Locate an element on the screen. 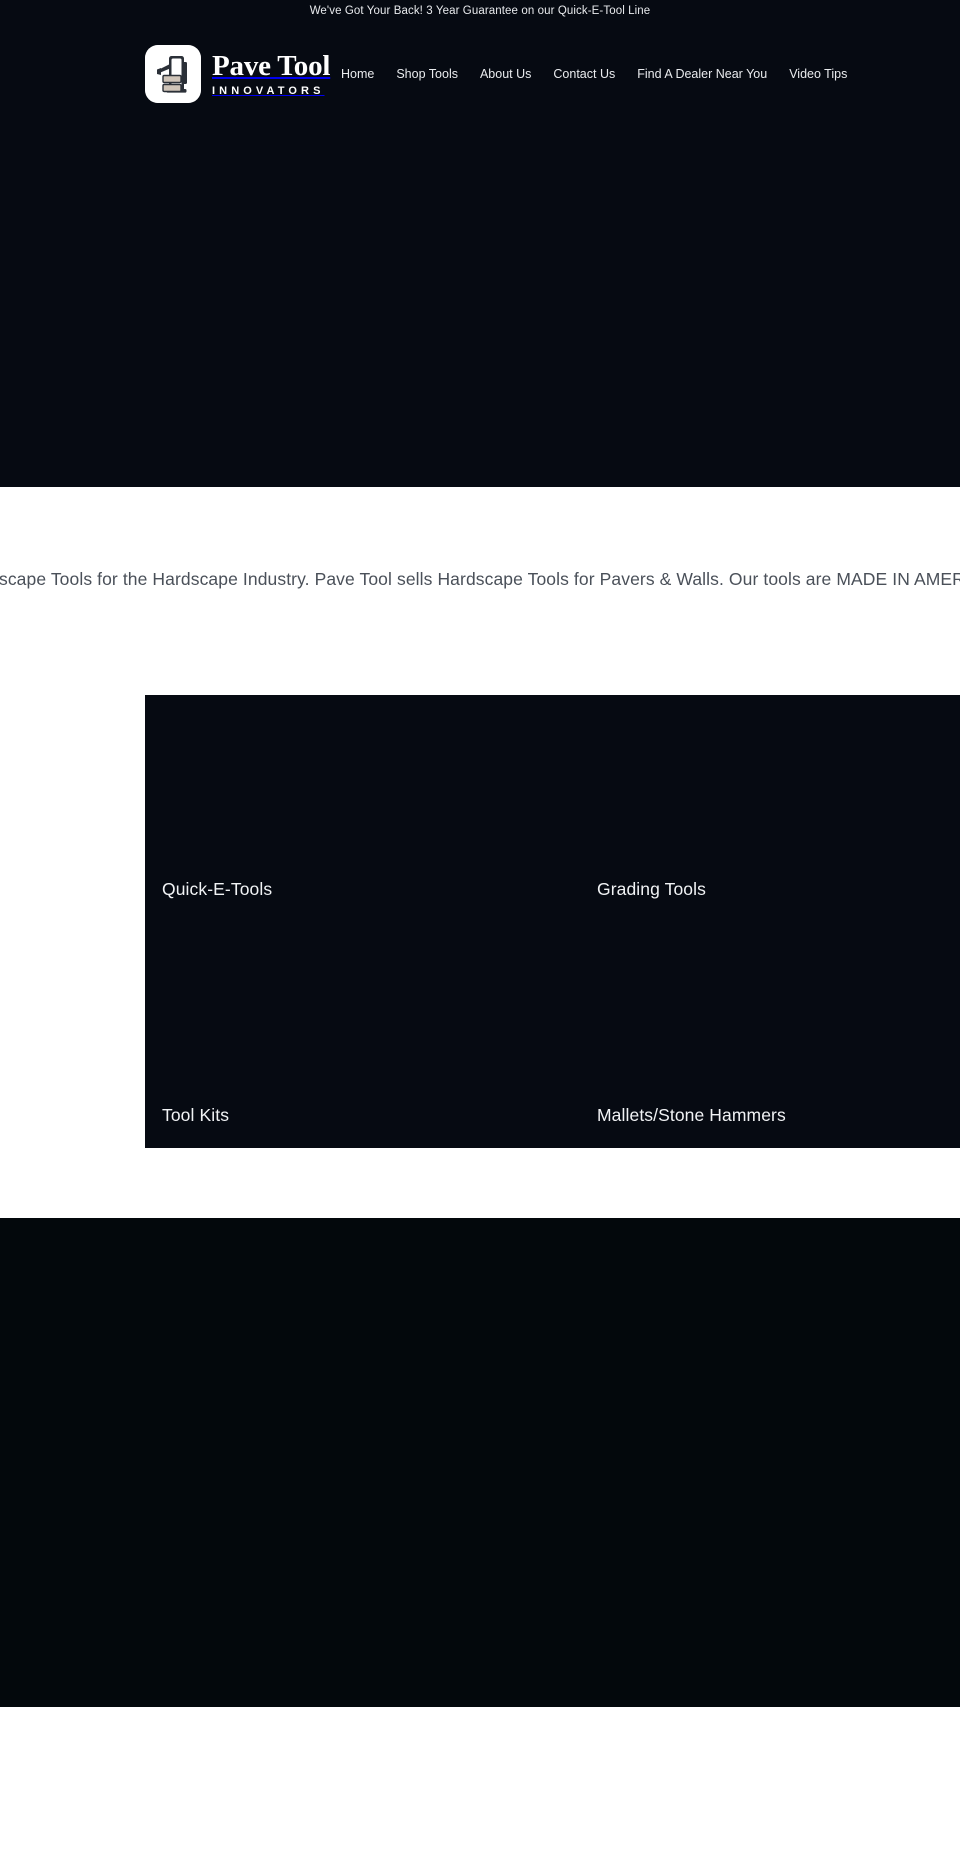 The image size is (960, 1875). category-tile-quick-e-tools: Quick-E-Tools is located at coordinates (362, 808).